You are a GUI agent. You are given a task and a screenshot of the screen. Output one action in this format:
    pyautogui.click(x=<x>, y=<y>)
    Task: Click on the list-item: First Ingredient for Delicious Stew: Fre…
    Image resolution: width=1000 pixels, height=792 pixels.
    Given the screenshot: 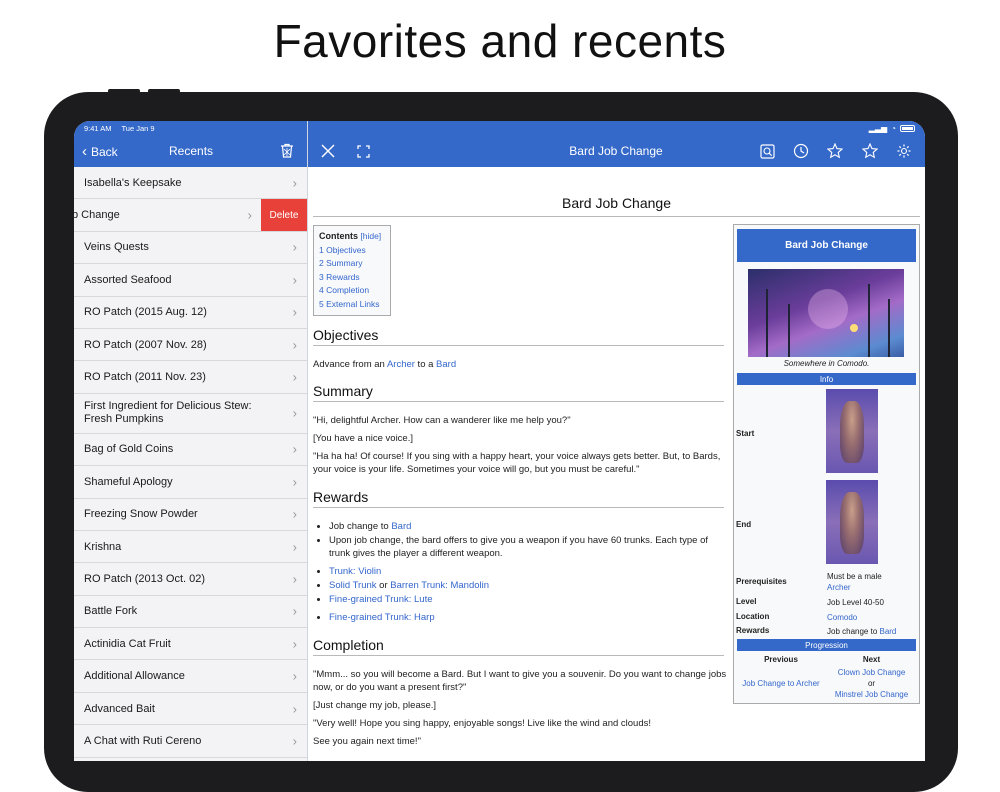 What is the action you would take?
    pyautogui.click(x=190, y=413)
    